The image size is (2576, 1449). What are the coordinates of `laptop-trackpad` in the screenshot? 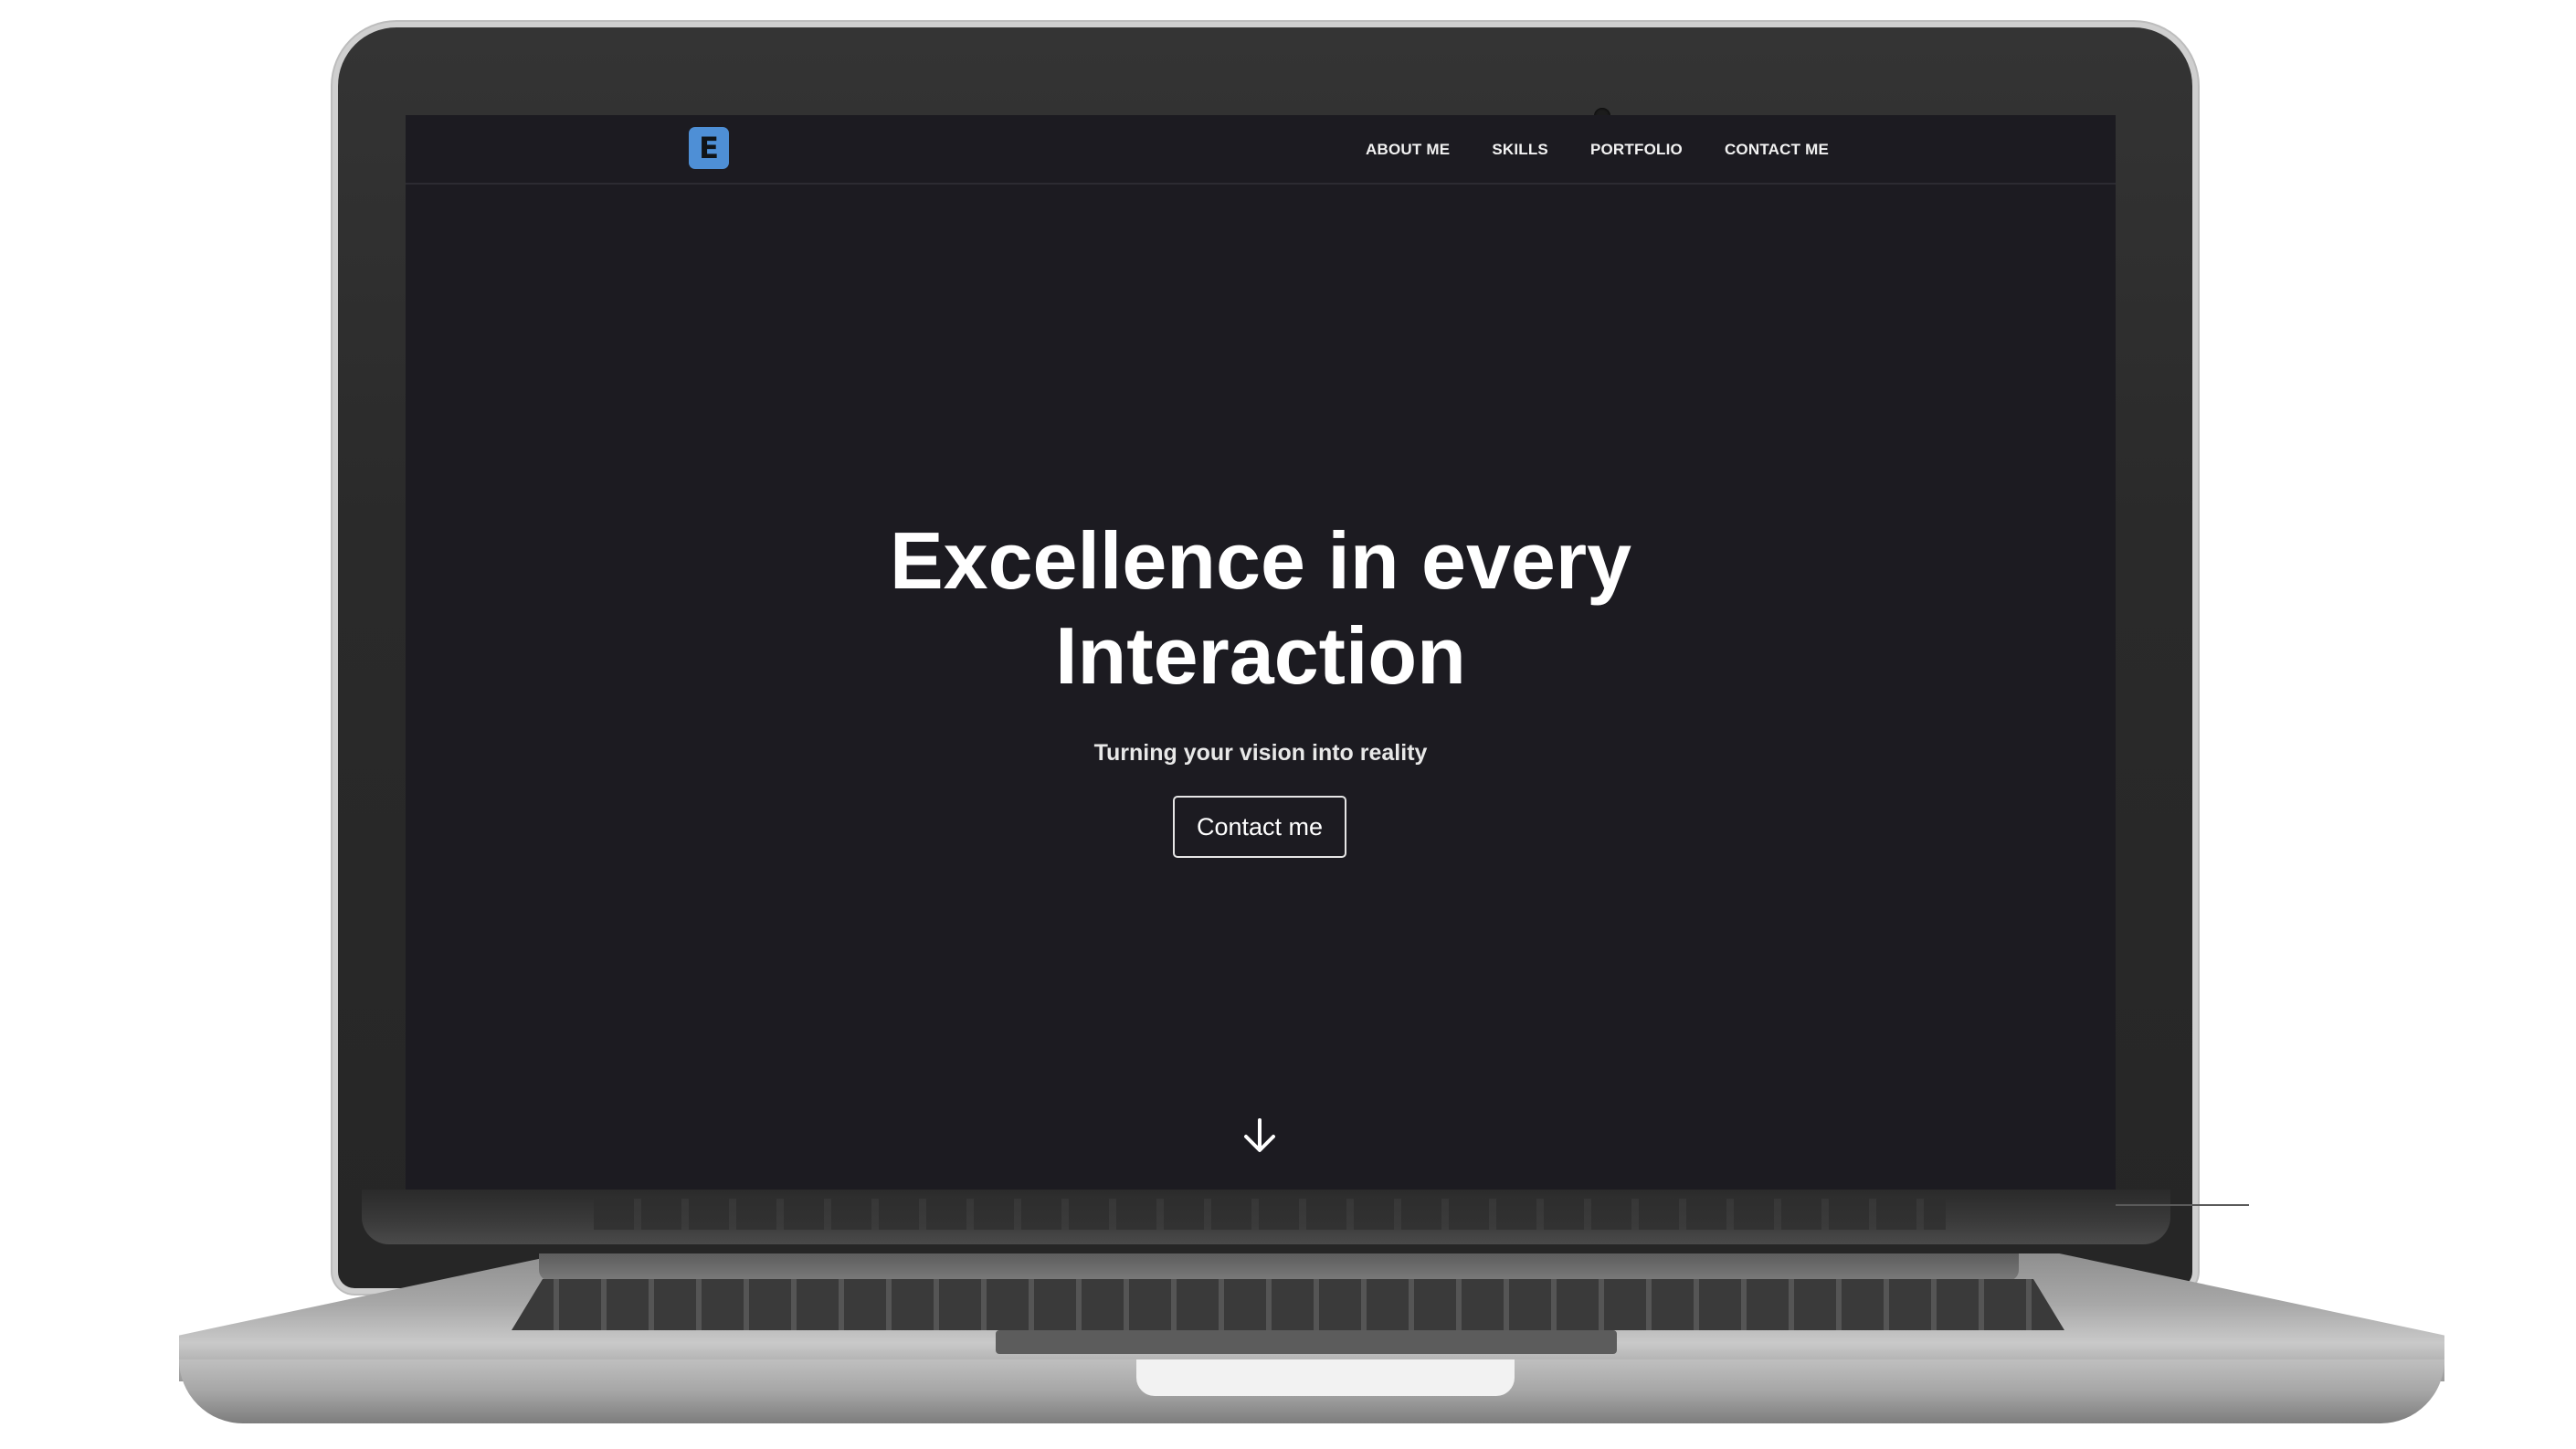 It's located at (1306, 1342).